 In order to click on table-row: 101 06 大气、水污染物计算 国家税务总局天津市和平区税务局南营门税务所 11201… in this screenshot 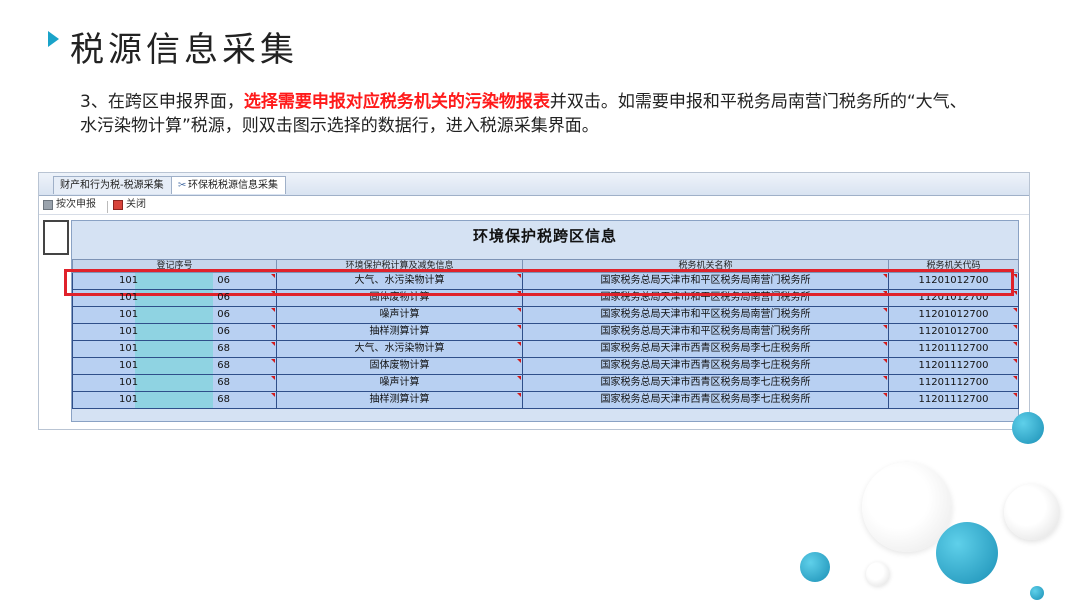, I will do `click(545, 281)`.